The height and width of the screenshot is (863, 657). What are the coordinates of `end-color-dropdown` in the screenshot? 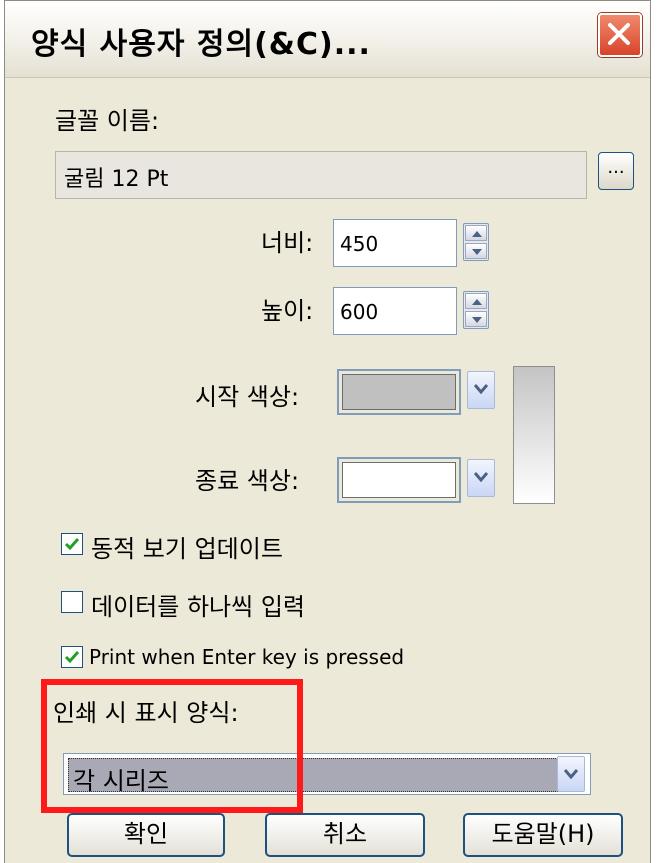 It's located at (481, 478).